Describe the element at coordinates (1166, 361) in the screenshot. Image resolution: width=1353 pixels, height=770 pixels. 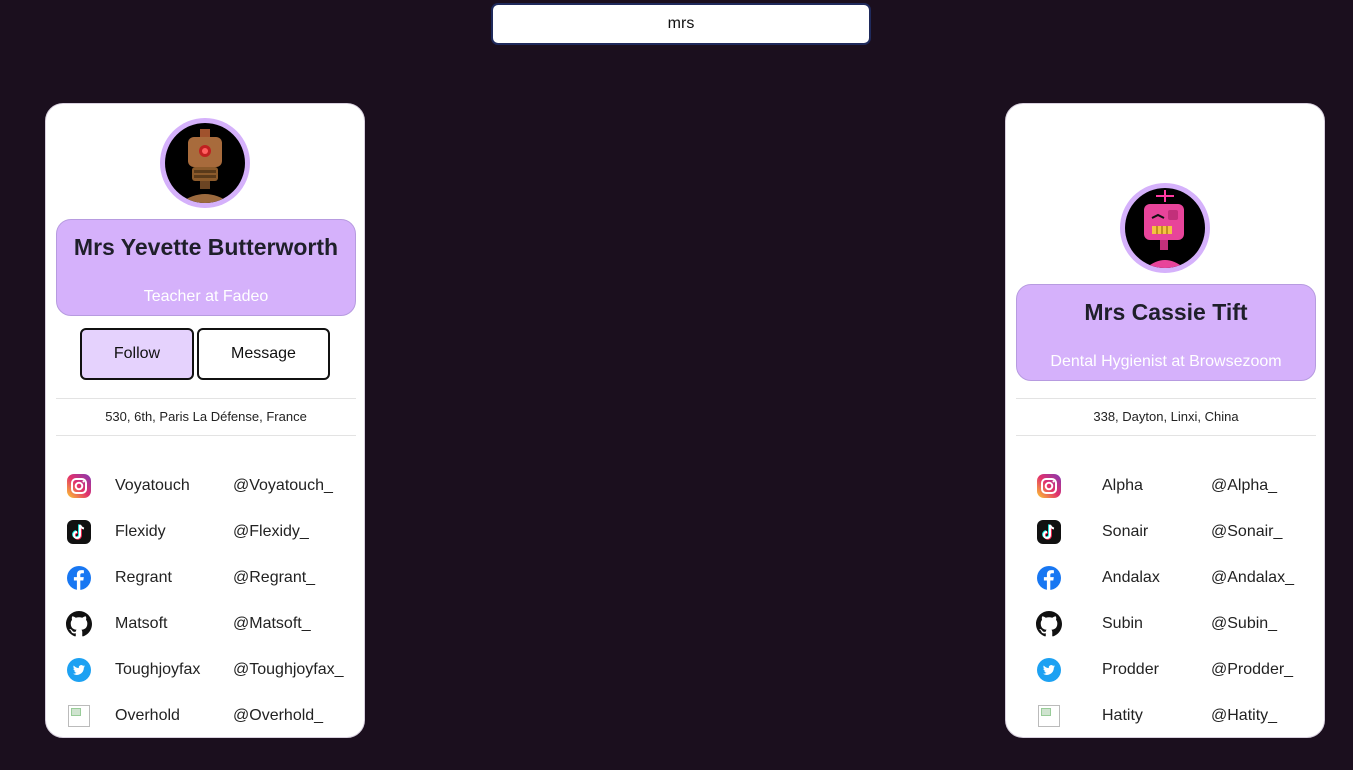
I see `profile-job: Dental Hygienist at Browsezoom` at that location.